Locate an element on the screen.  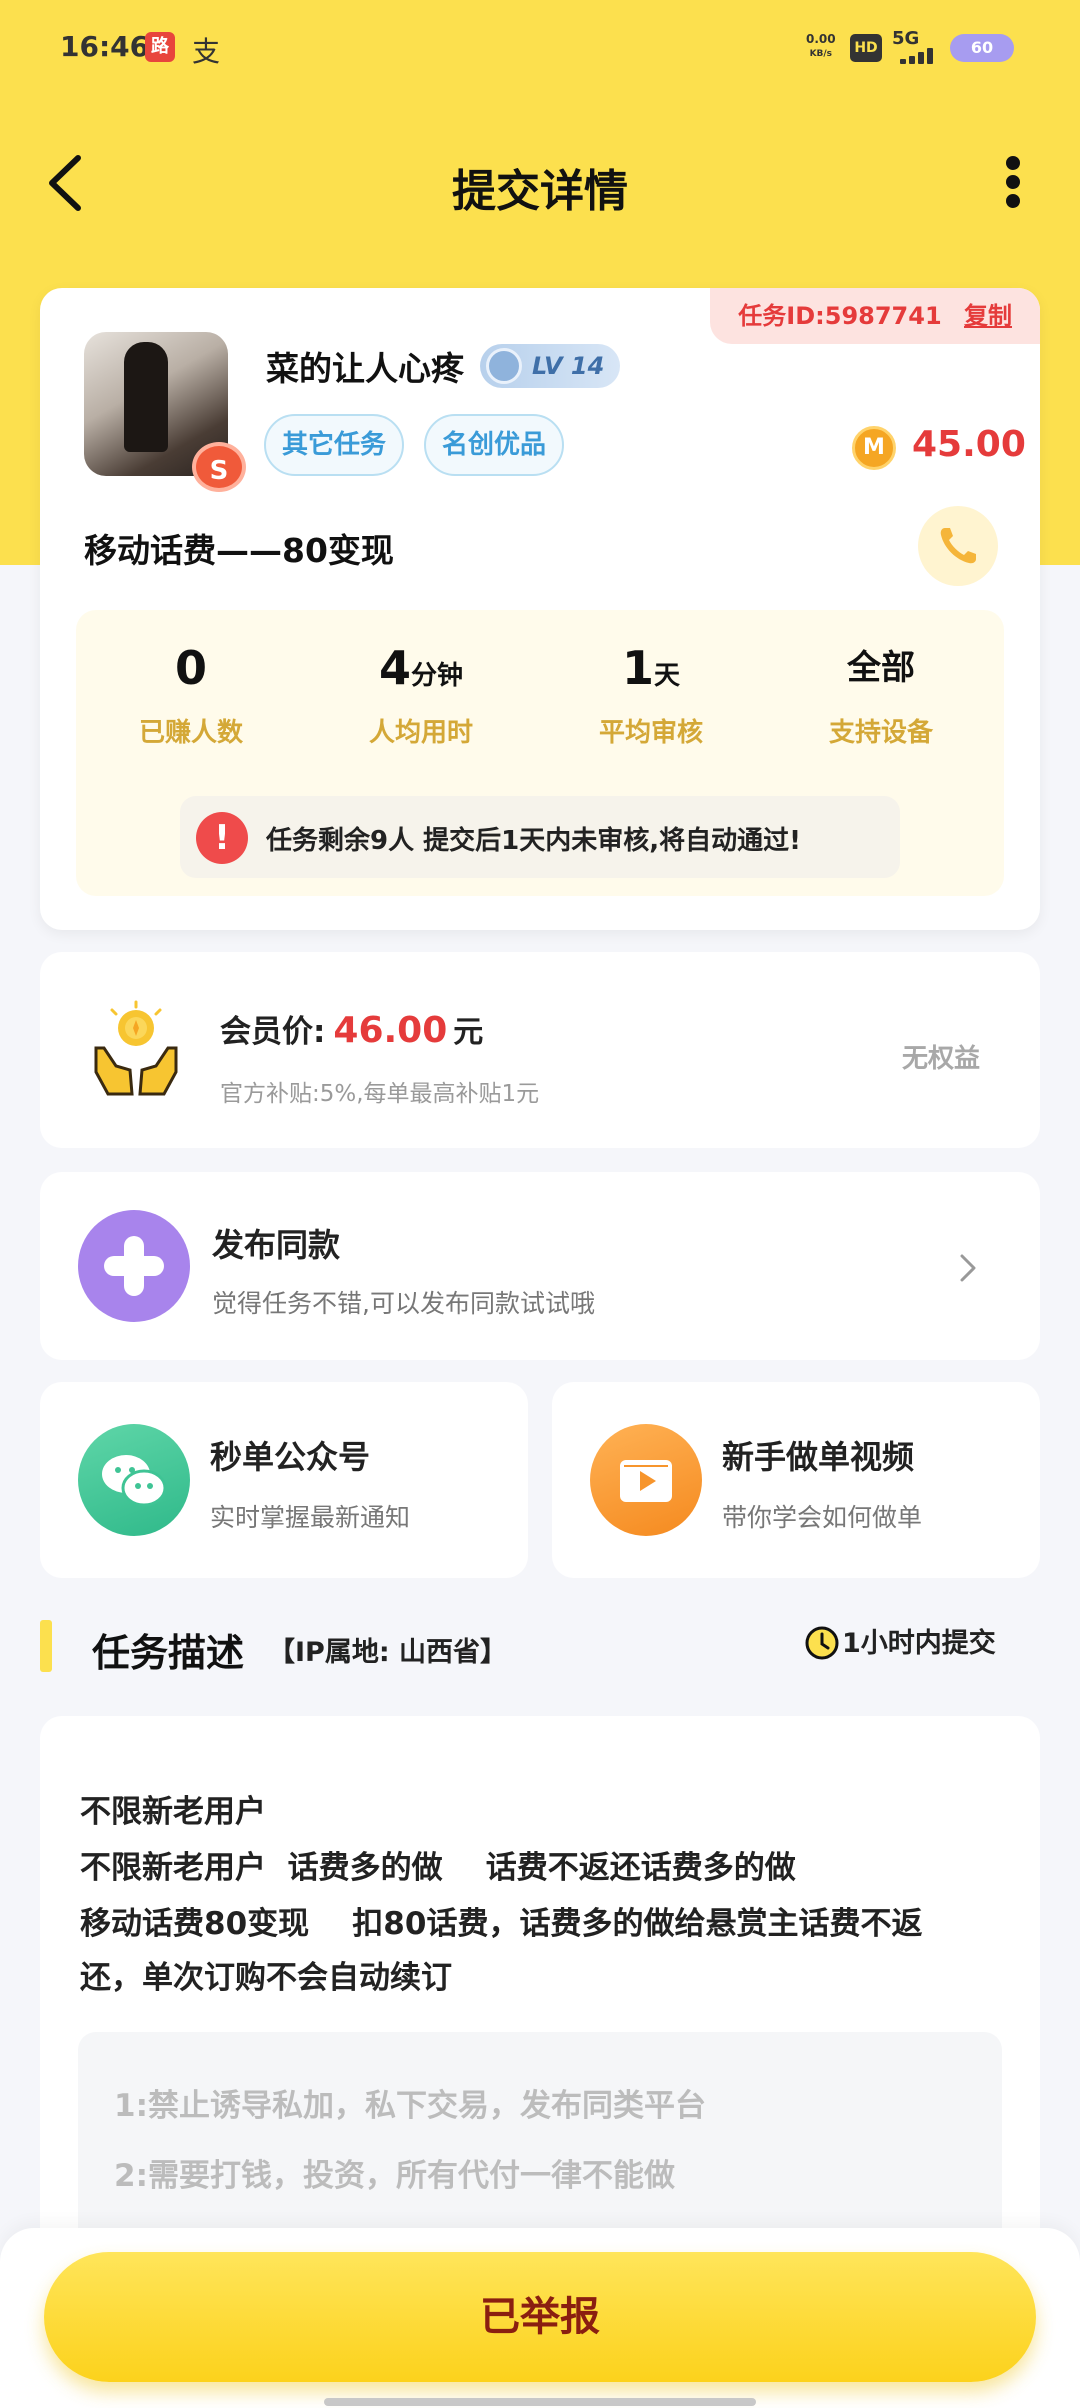
stat-value: 0 is located at coordinates (190, 668).